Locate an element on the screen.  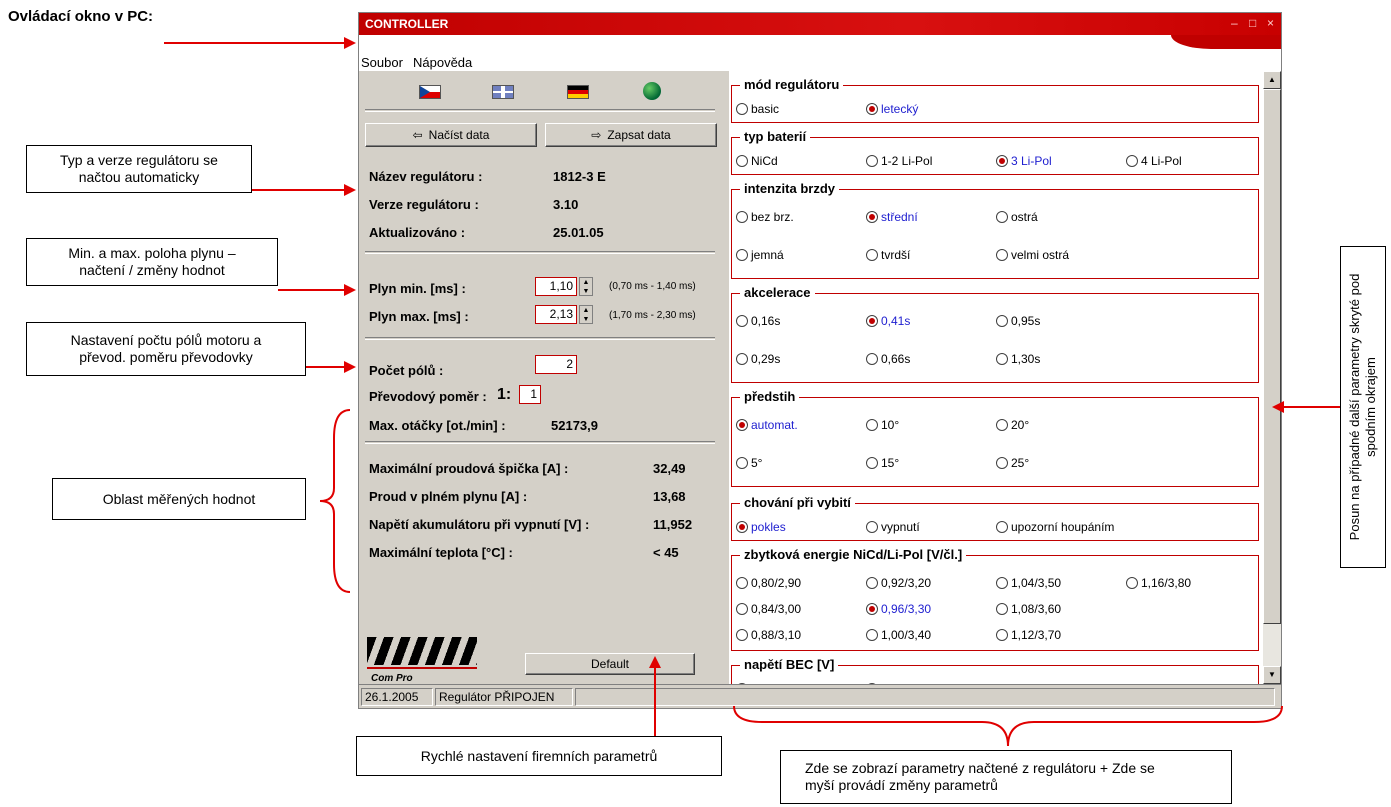
radio-timing-5: 5° is located at coordinates (749, 463).